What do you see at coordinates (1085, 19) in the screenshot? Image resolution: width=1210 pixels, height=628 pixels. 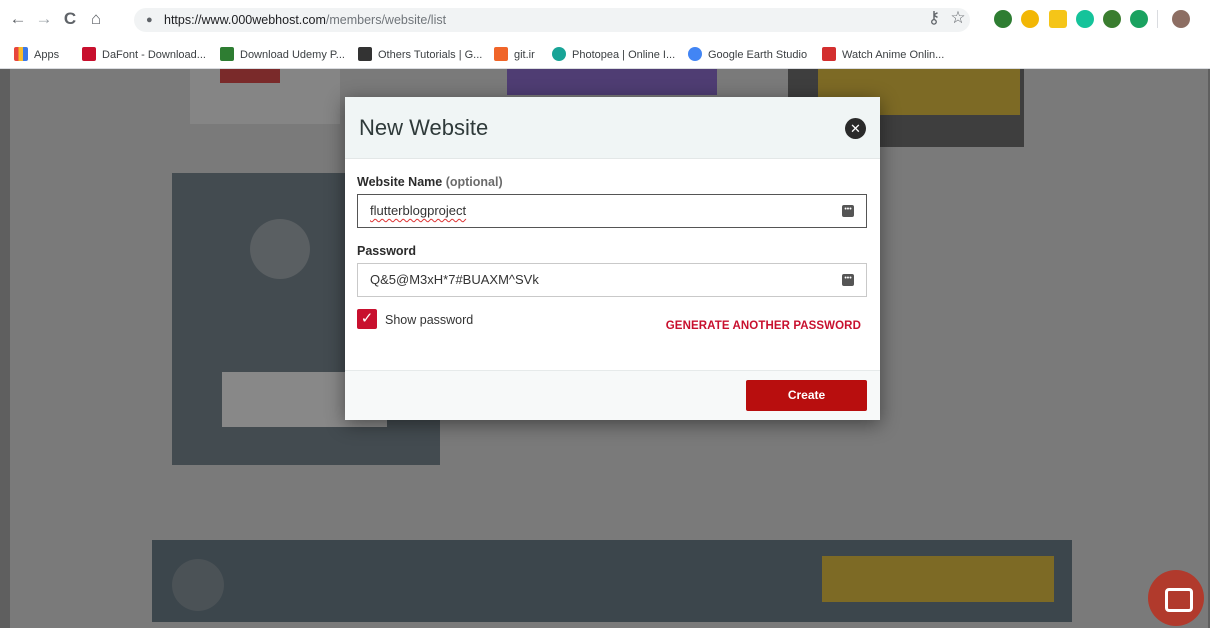 I see `extension-grammarly-icon` at bounding box center [1085, 19].